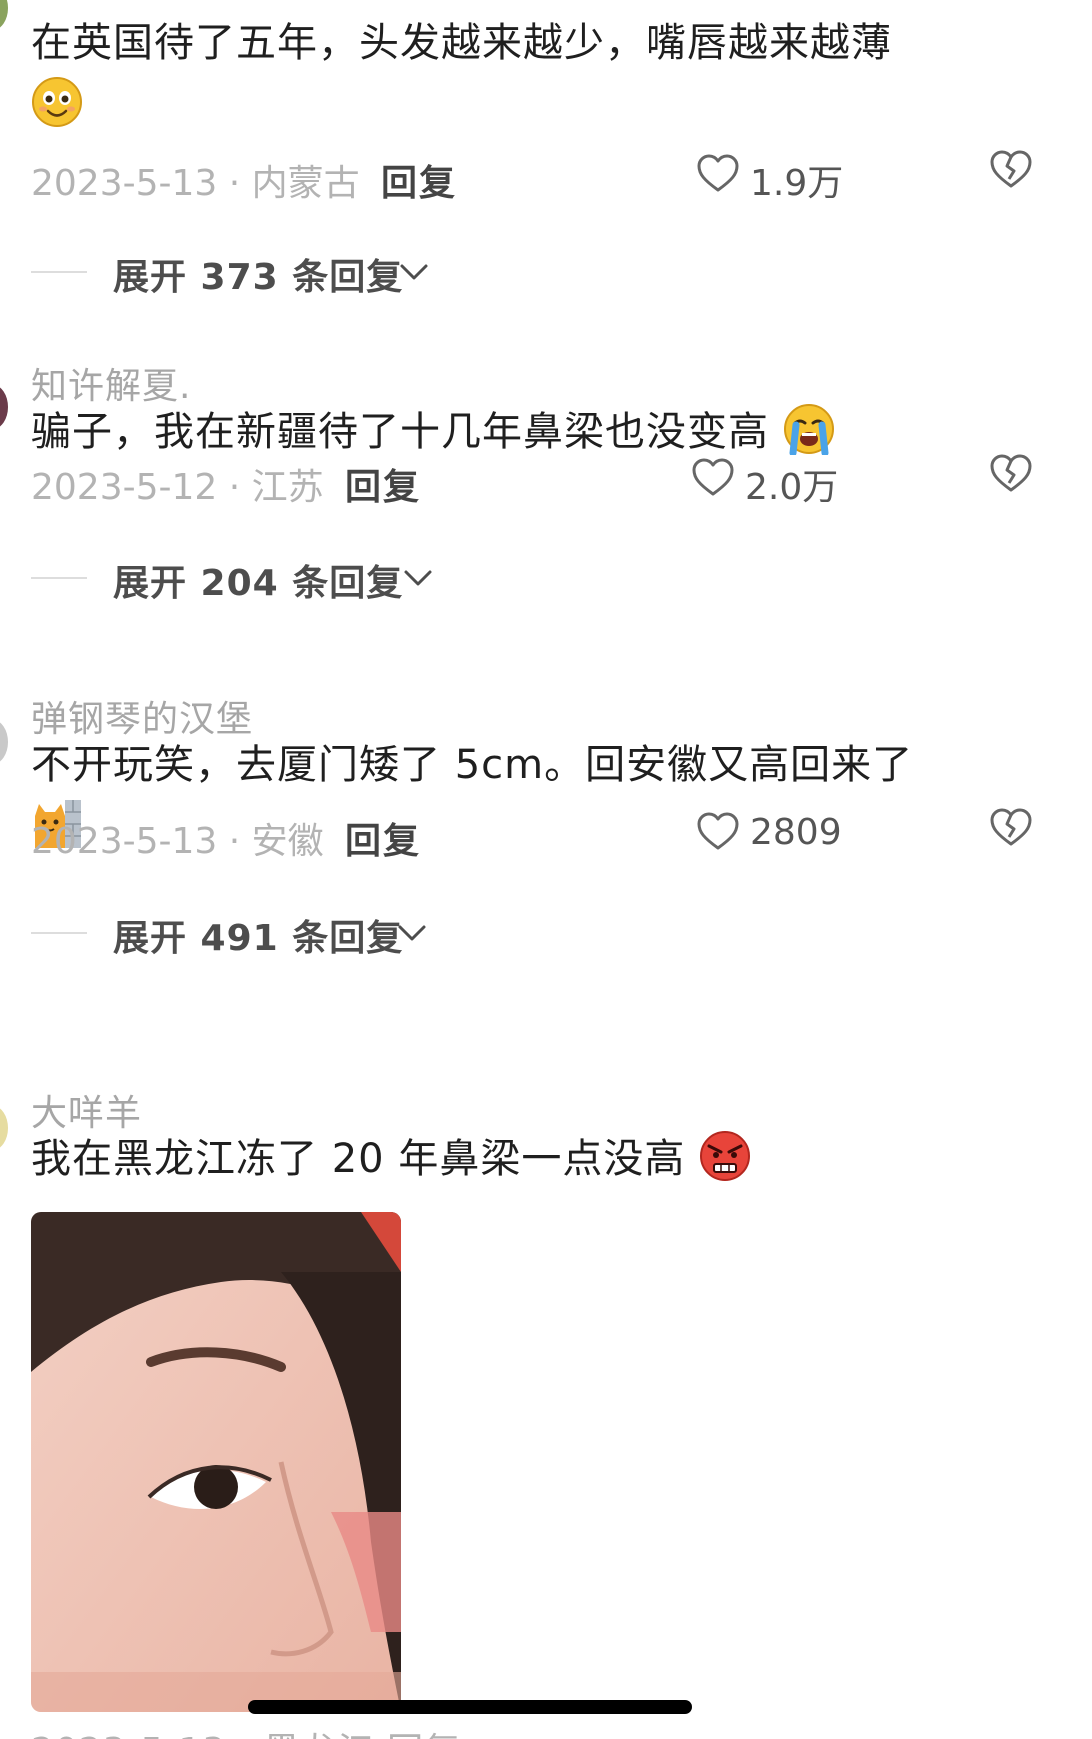  Describe the element at coordinates (470, 1707) in the screenshot. I see `home-indicator` at that location.